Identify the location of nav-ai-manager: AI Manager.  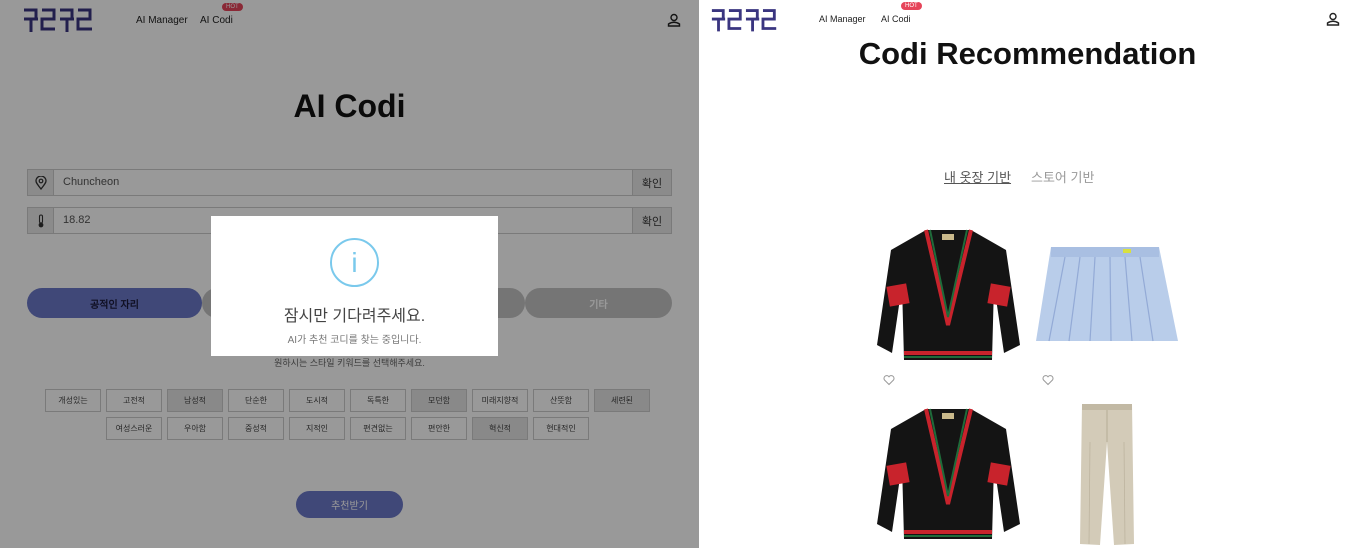
(842, 19).